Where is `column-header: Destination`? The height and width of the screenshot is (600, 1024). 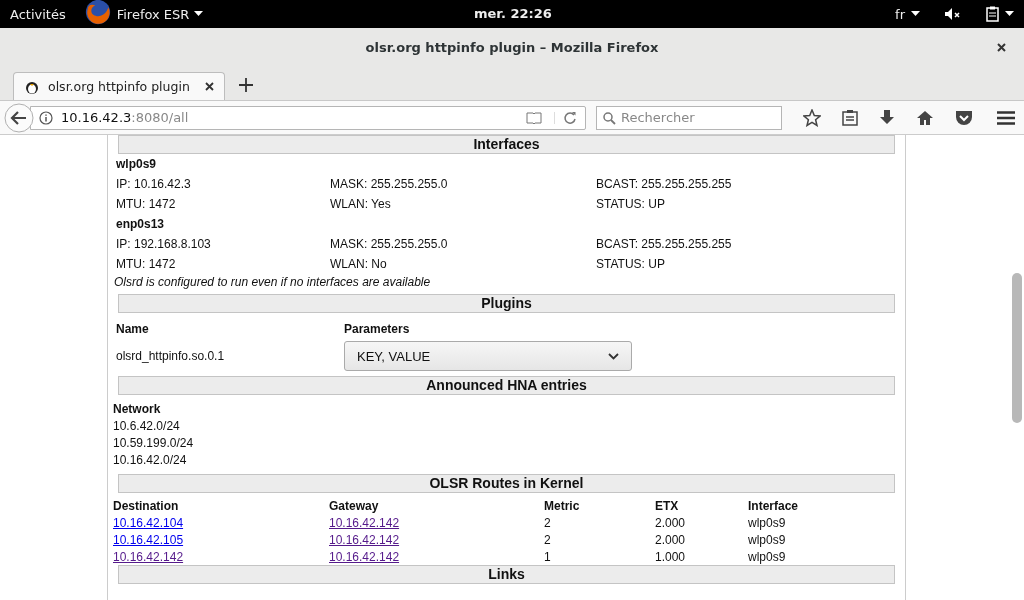 column-header: Destination is located at coordinates (146, 505).